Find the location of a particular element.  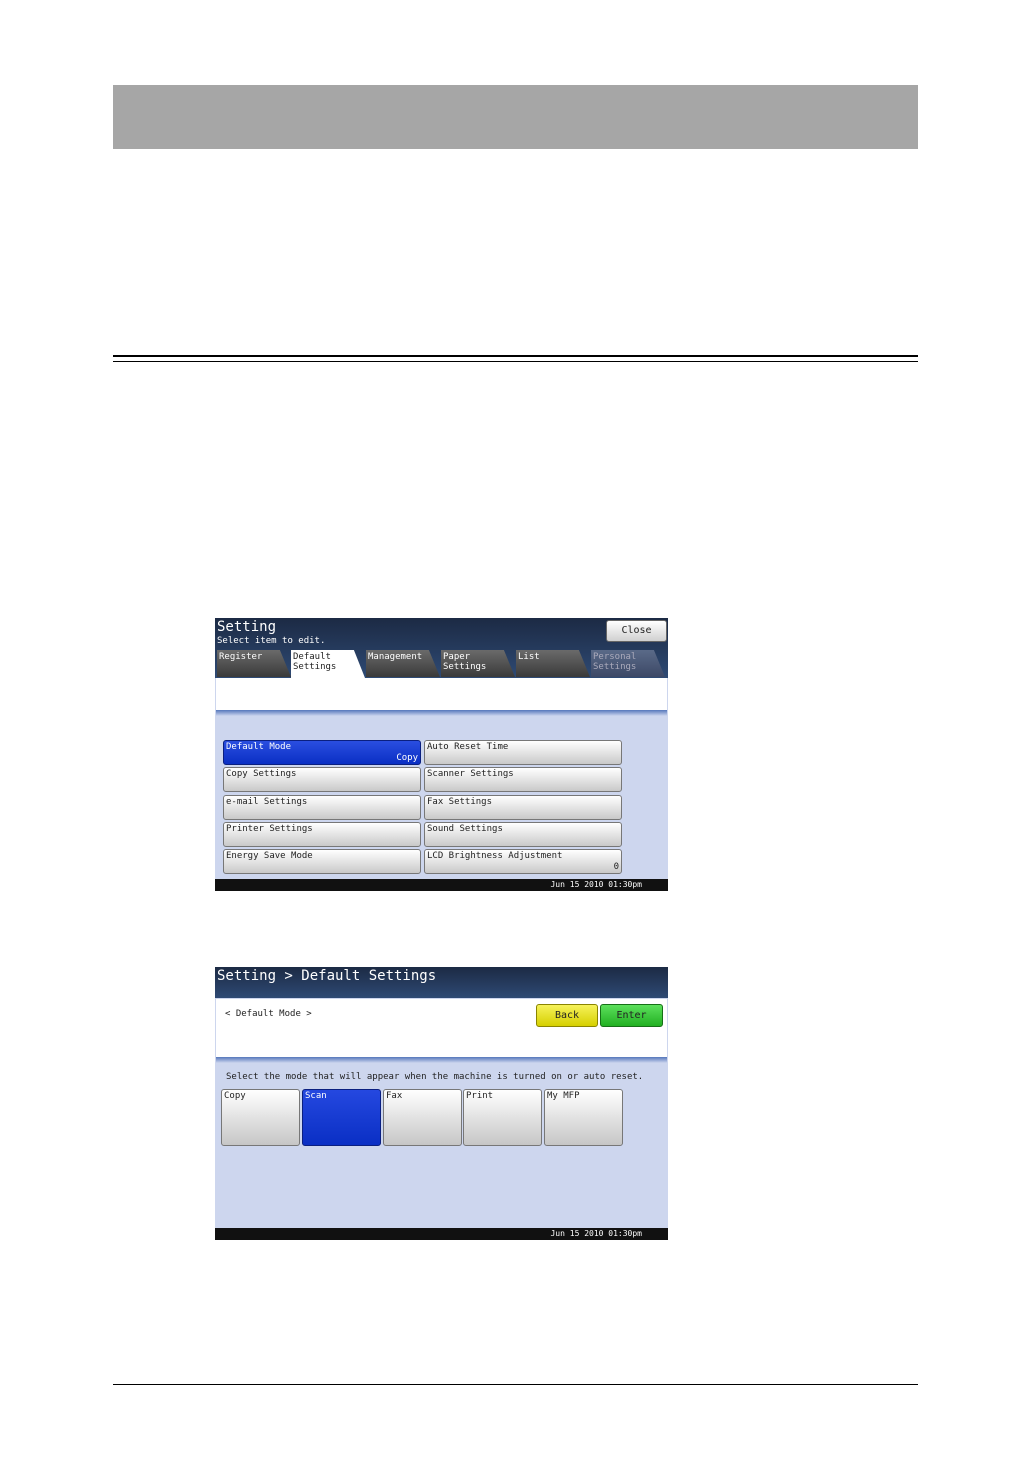

menu-auto-reset-time: Auto Reset Time is located at coordinates (523, 752).